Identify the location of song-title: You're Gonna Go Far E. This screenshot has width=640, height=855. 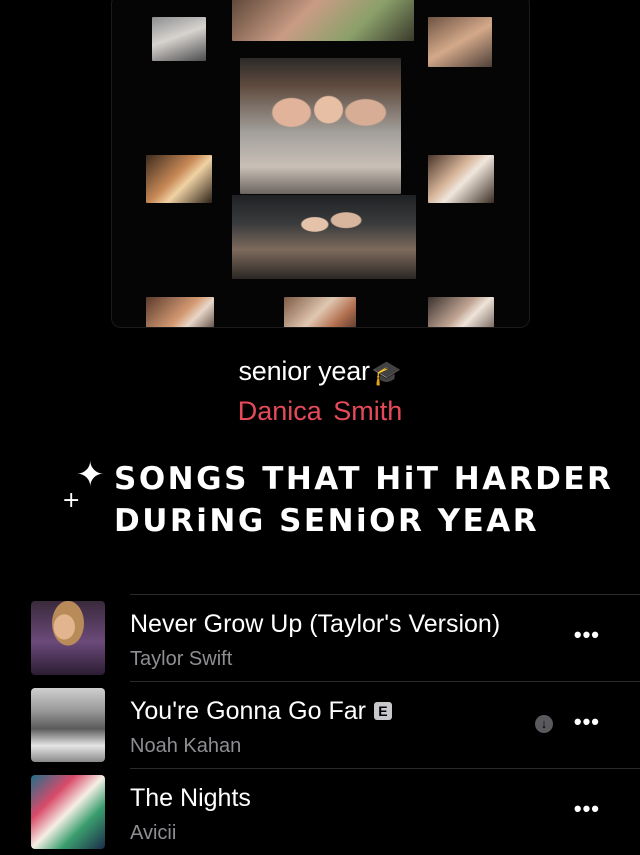
(261, 711).